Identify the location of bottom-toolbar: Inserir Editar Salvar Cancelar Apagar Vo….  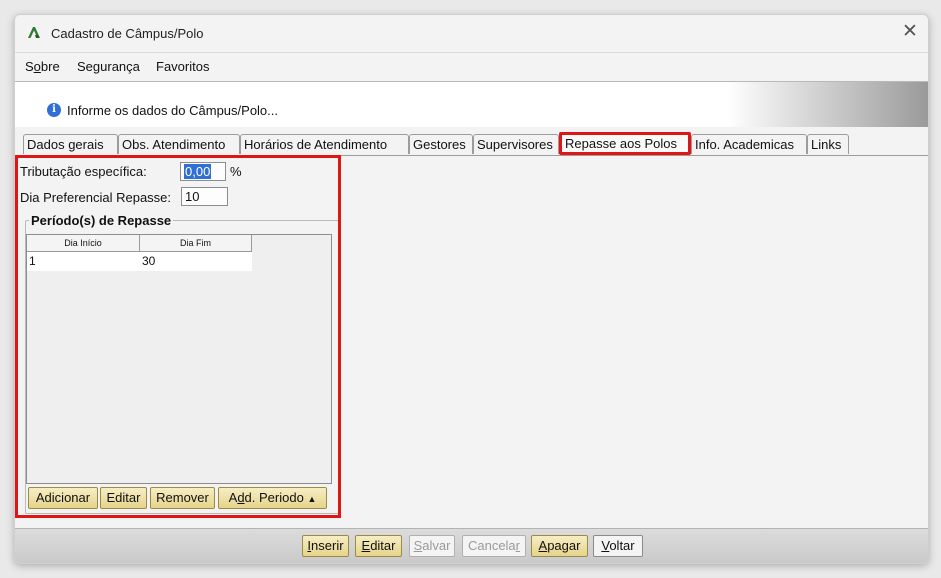
(471, 545).